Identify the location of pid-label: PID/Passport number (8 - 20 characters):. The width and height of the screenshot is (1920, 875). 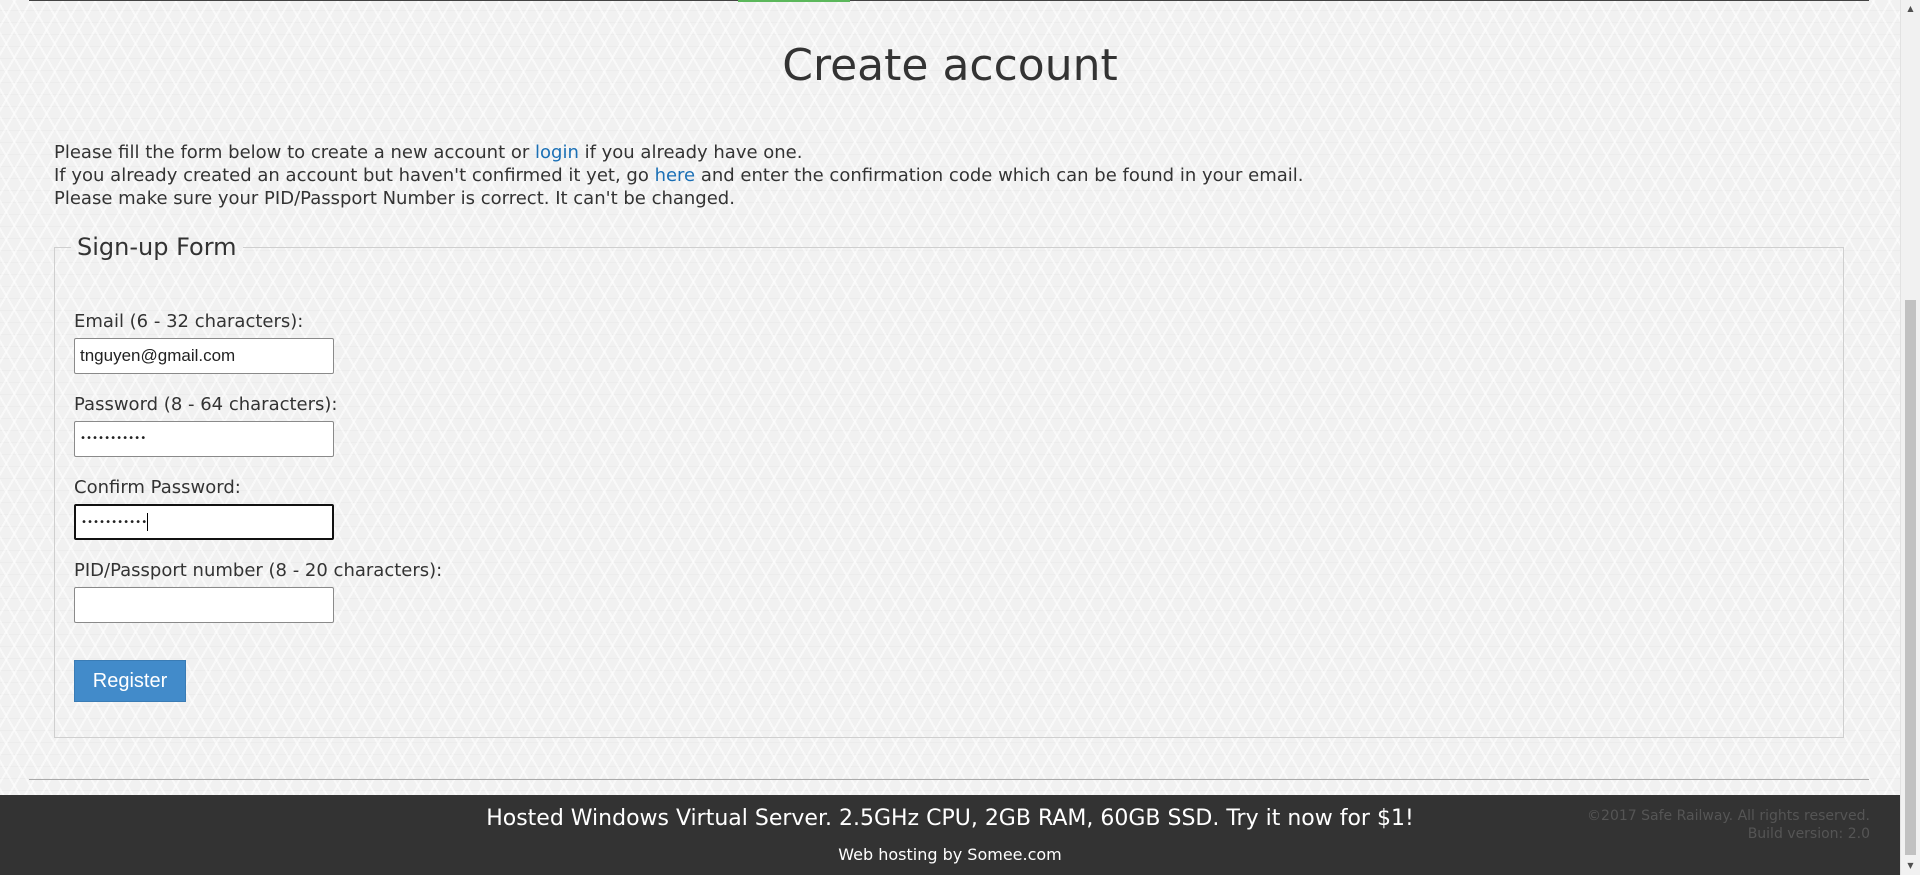
(258, 570).